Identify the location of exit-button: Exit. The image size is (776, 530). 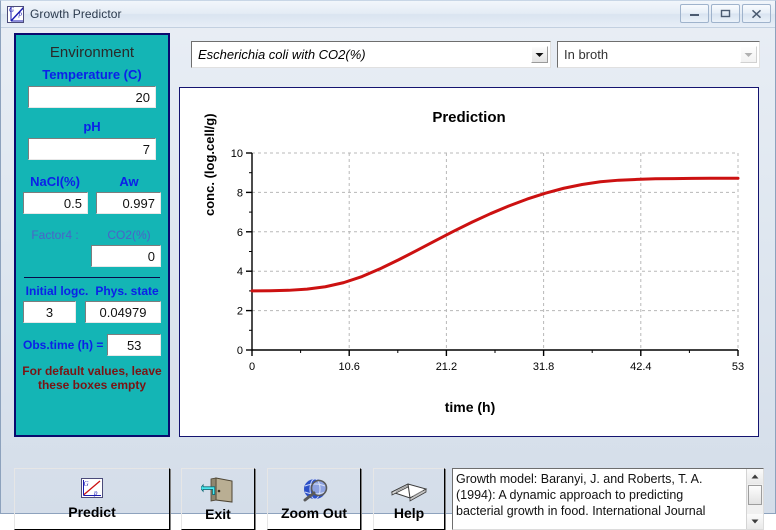
(218, 499).